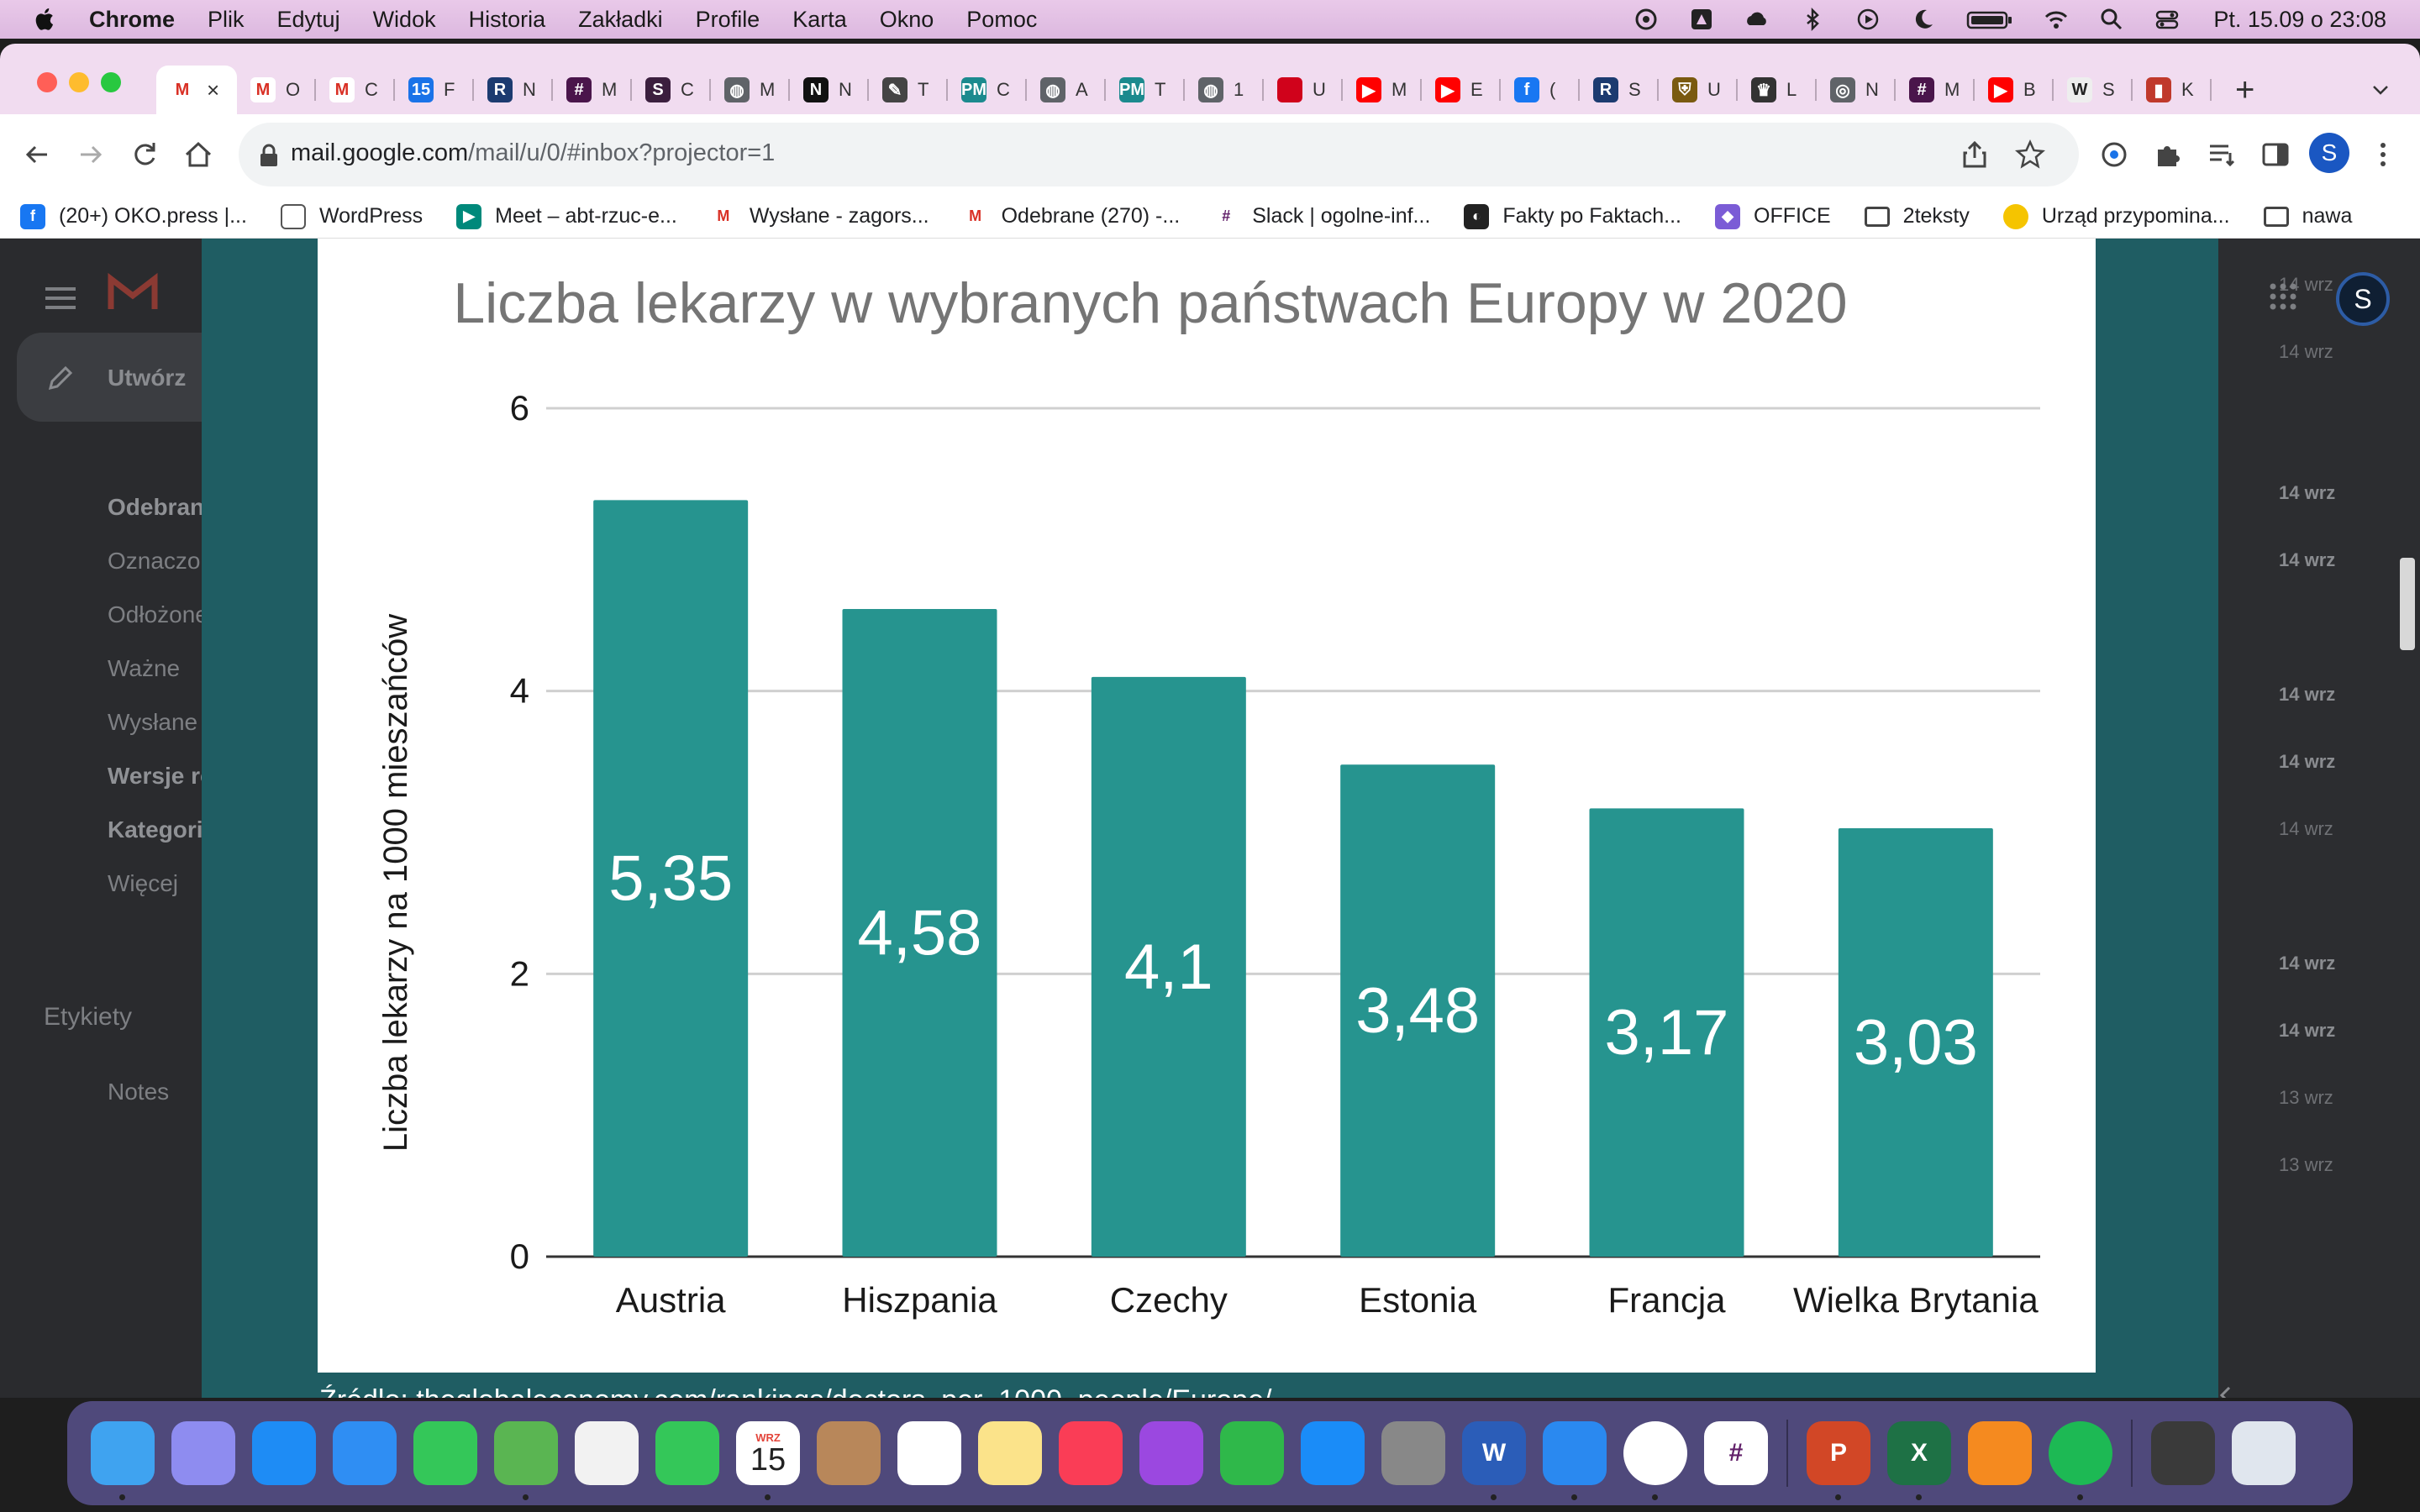  I want to click on gmail-label-item: Notes, so click(101, 1092).